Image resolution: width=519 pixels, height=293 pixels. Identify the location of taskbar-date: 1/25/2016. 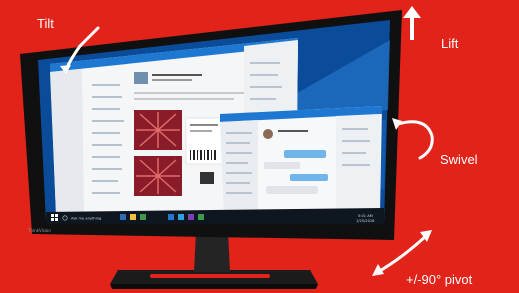
(365, 221).